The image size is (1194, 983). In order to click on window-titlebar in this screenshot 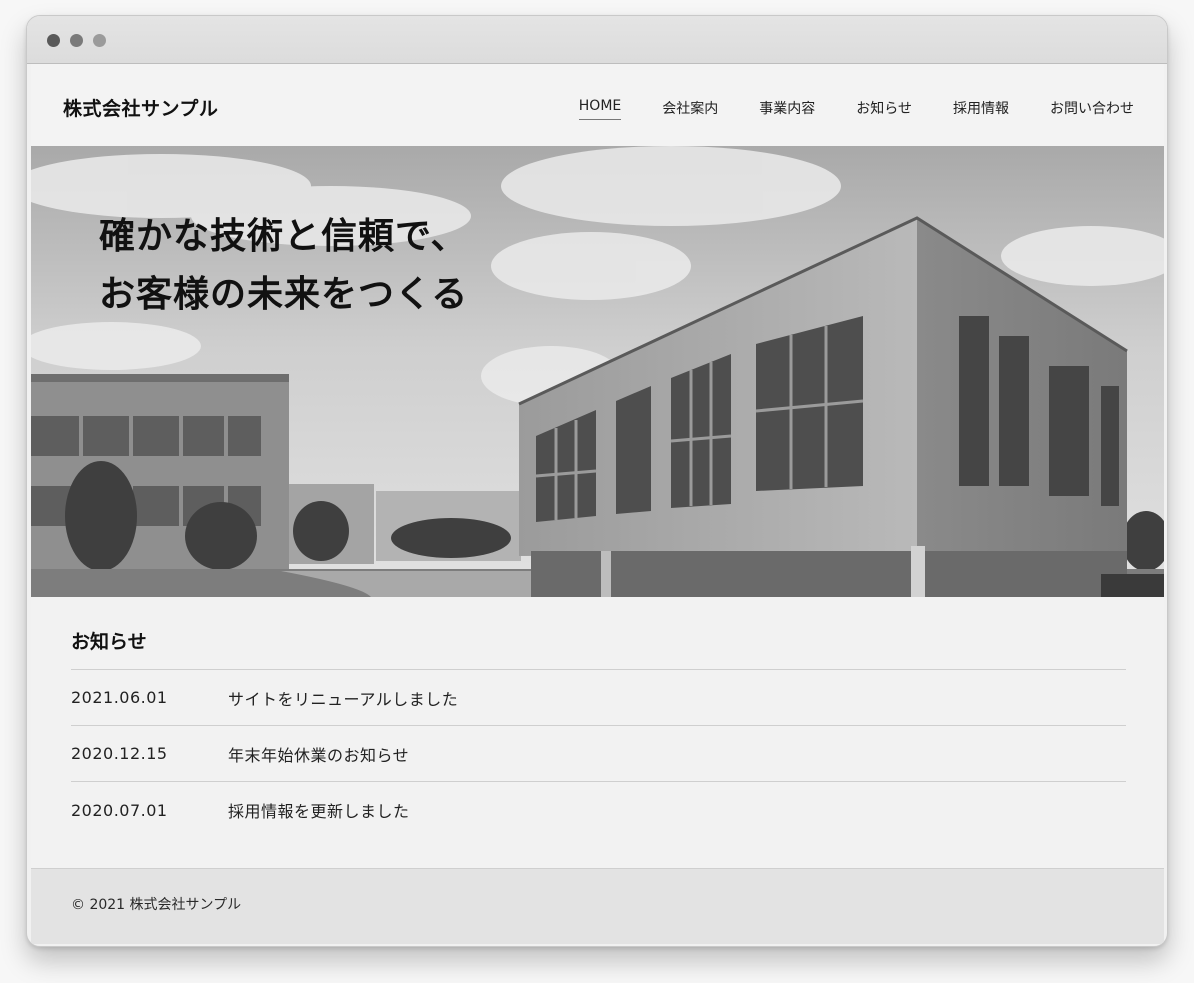, I will do `click(597, 40)`.